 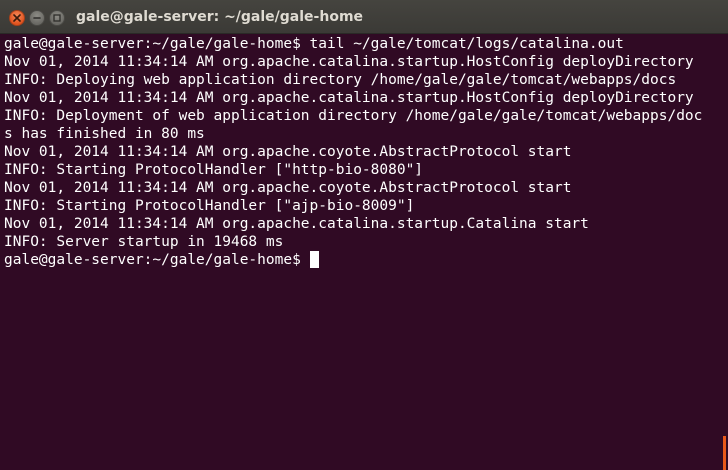 What do you see at coordinates (220, 17) in the screenshot?
I see `window-title: gale@gale-server: ~/gale/gale-home` at bounding box center [220, 17].